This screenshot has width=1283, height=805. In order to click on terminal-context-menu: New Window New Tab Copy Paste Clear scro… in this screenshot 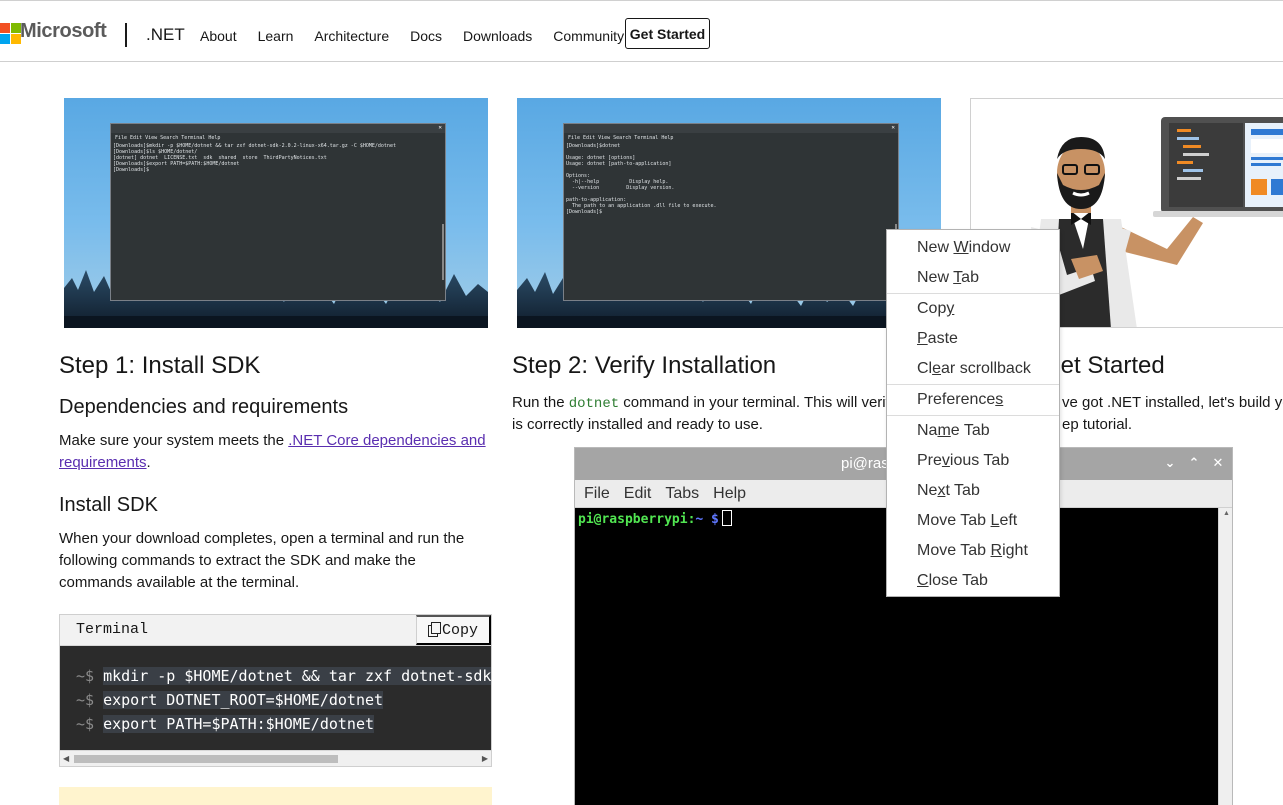, I will do `click(973, 413)`.